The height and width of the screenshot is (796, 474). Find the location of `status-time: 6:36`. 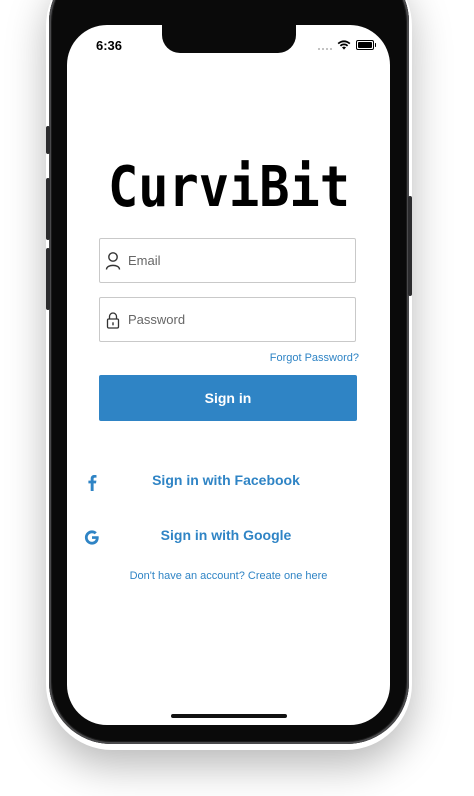

status-time: 6:36 is located at coordinates (109, 45).